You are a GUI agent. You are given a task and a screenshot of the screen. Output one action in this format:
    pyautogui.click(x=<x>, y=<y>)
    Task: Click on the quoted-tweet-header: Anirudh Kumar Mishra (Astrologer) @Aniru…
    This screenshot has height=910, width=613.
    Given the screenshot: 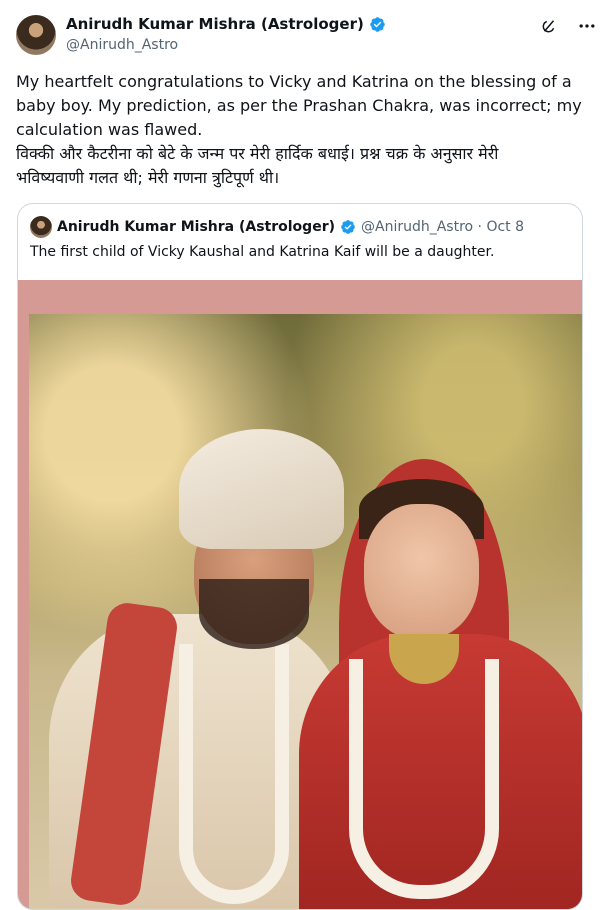 What is the action you would take?
    pyautogui.click(x=277, y=227)
    